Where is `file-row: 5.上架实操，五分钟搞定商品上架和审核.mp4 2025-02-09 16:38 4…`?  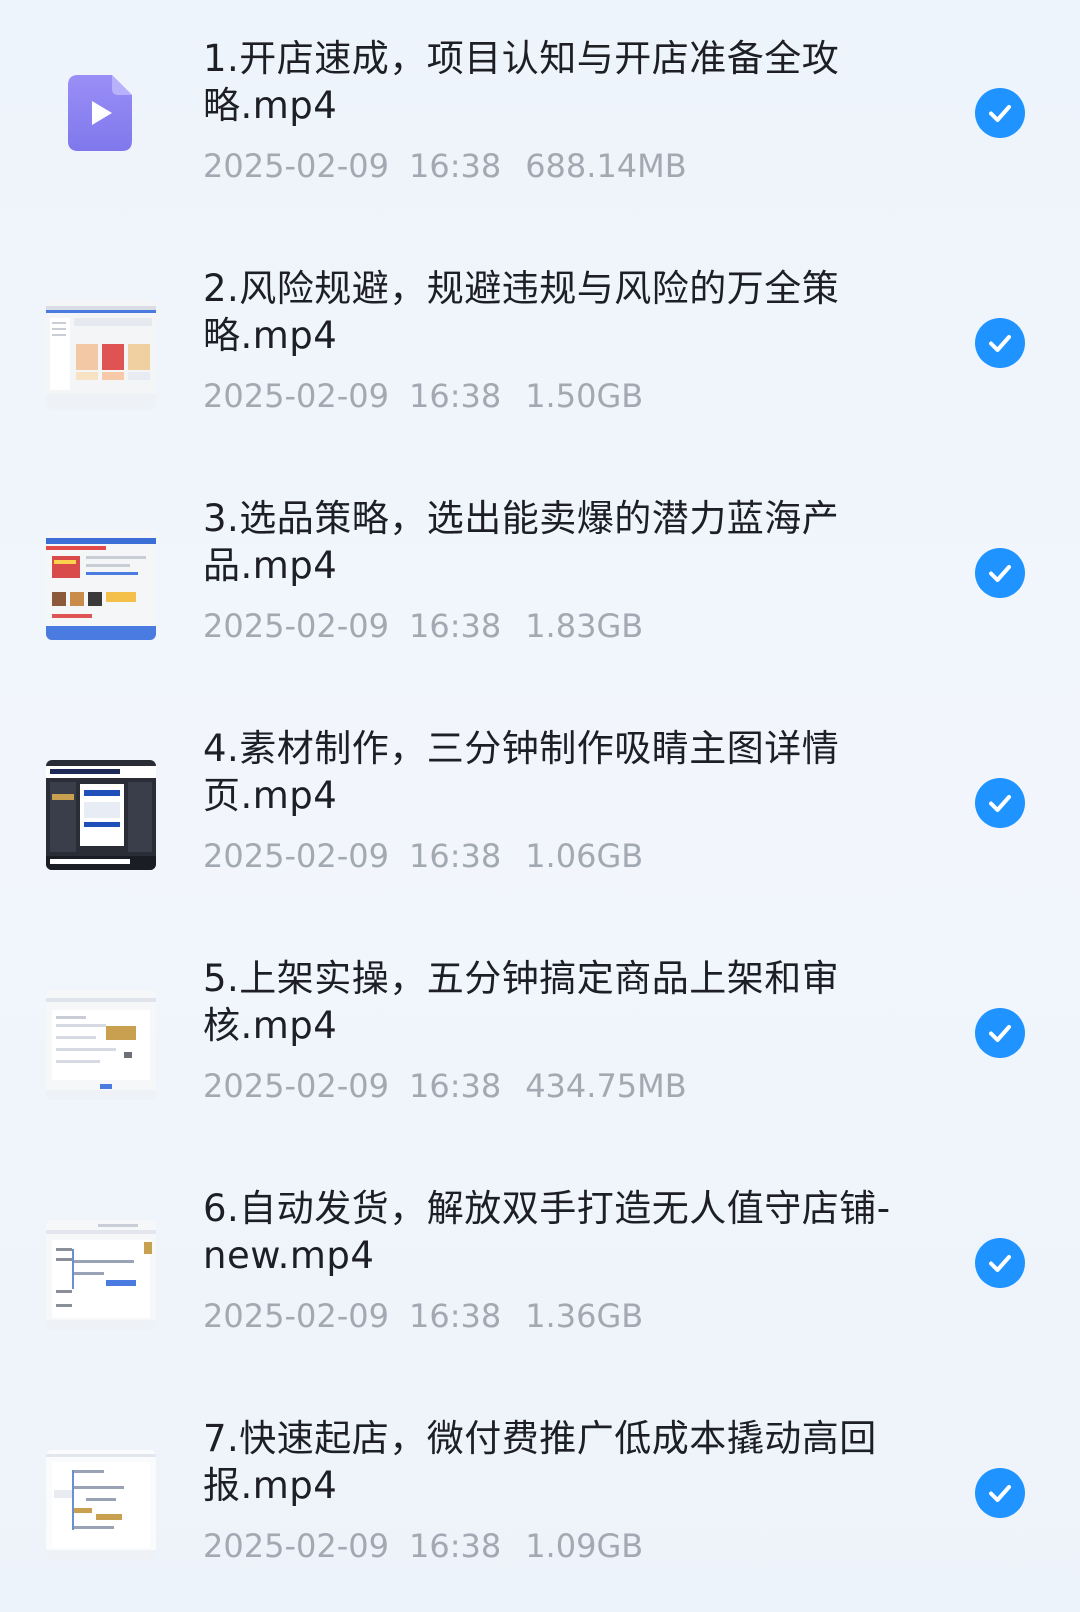
file-row: 5.上架实操，五分钟搞定商品上架和审核.mp4 2025-02-09 16:38 4… is located at coordinates (540, 1035).